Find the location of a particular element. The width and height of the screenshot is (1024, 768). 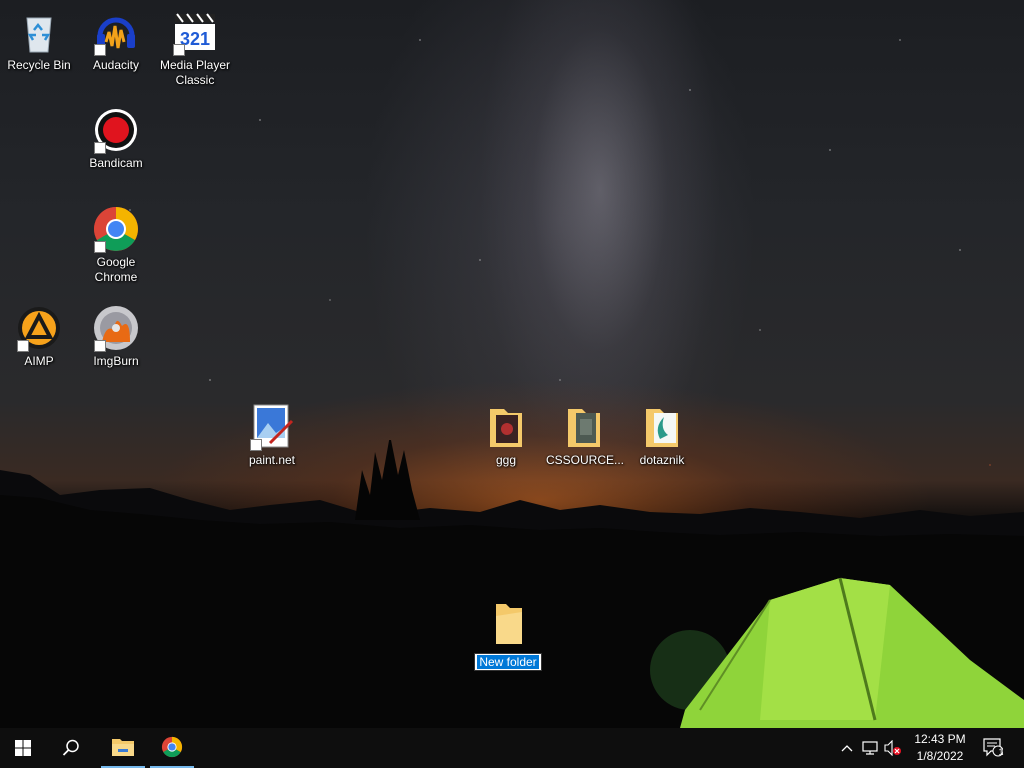

rename-input: New folder is located at coordinates (508, 662).